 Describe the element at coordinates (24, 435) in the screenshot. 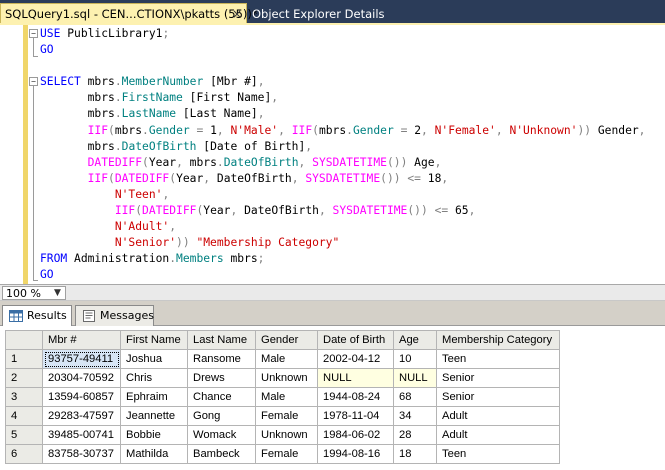

I see `row-number-cell: 5` at that location.